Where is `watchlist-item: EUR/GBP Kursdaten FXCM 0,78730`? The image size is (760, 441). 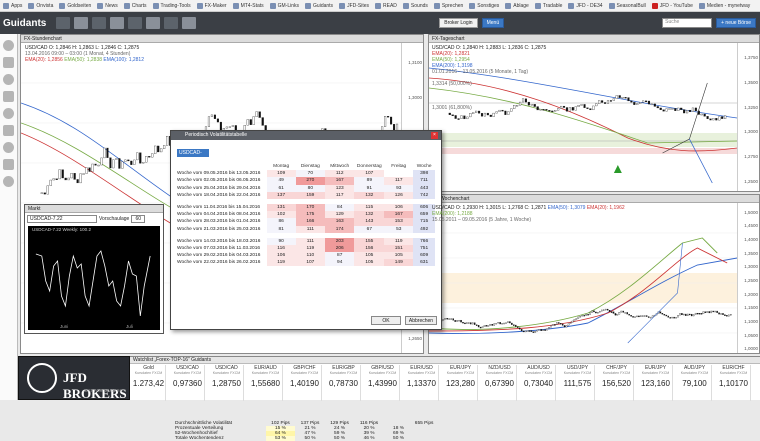
watchlist-item: EUR/GBP Kursdaten FXCM 0,78730 is located at coordinates (344, 383).